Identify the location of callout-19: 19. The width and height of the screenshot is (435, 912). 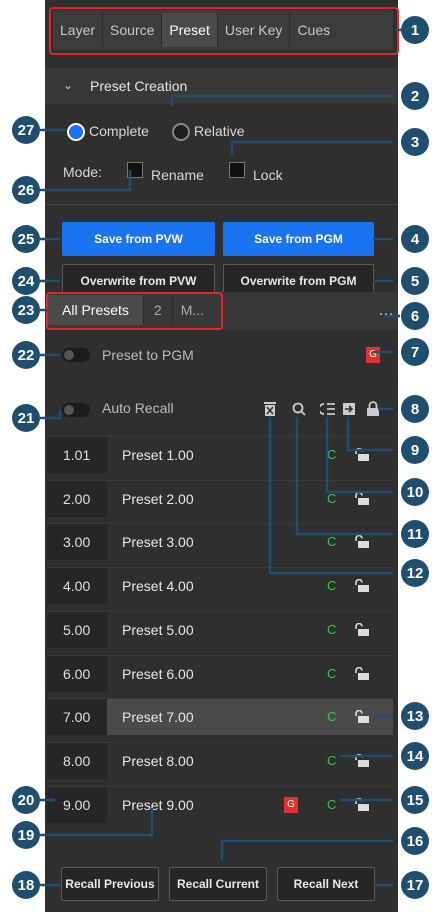
(26, 835).